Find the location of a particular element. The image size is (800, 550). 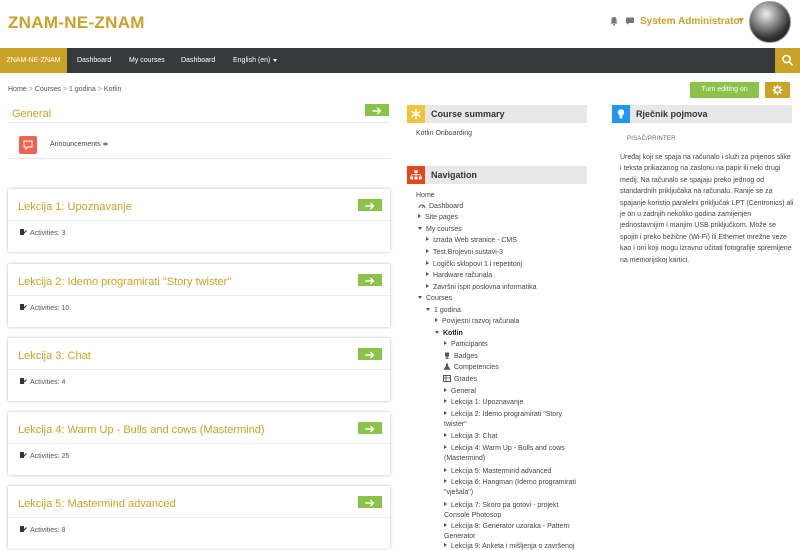

caret-down-icon is located at coordinates (437, 332).